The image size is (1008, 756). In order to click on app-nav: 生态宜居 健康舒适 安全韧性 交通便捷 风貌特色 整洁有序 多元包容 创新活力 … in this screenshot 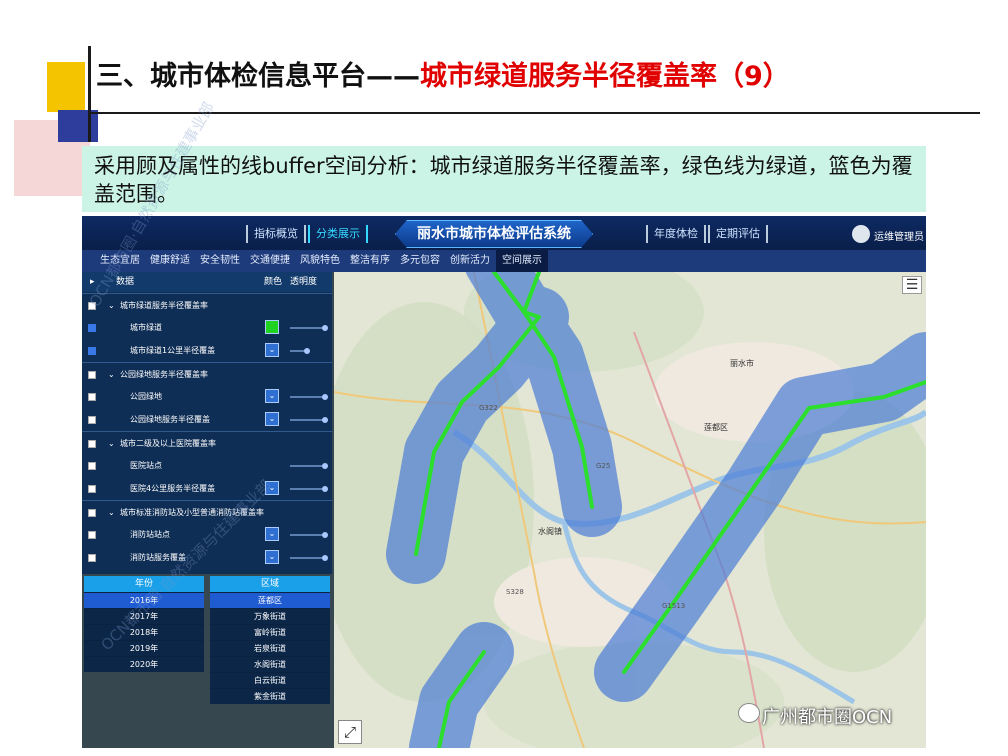, I will do `click(504, 261)`.